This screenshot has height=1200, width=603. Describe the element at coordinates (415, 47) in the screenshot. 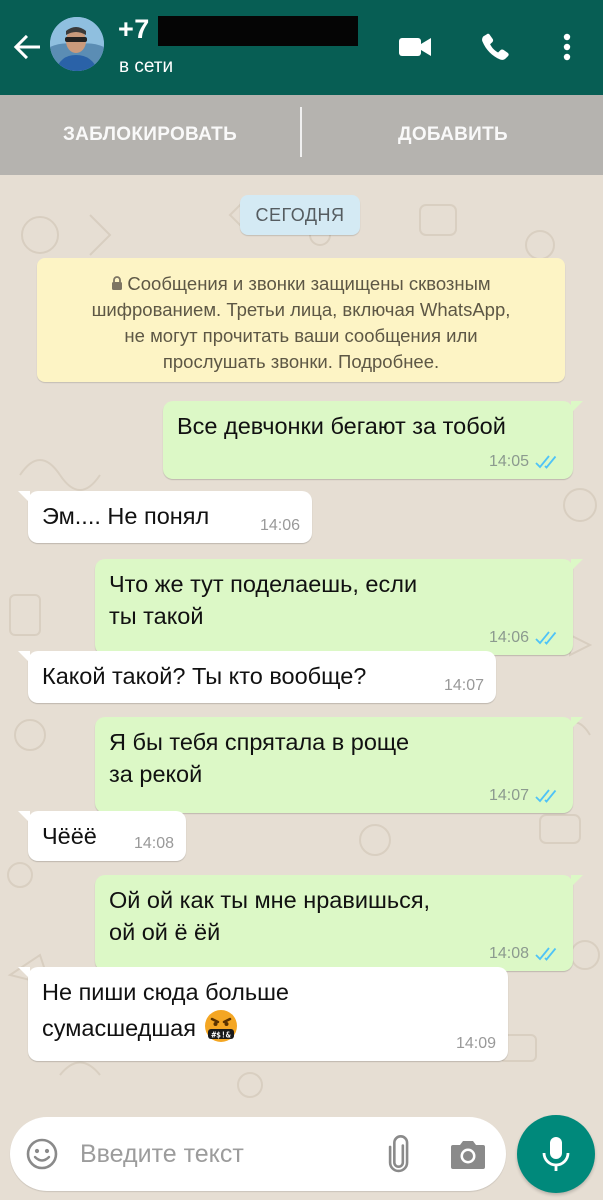

I see `video-call-icon` at that location.